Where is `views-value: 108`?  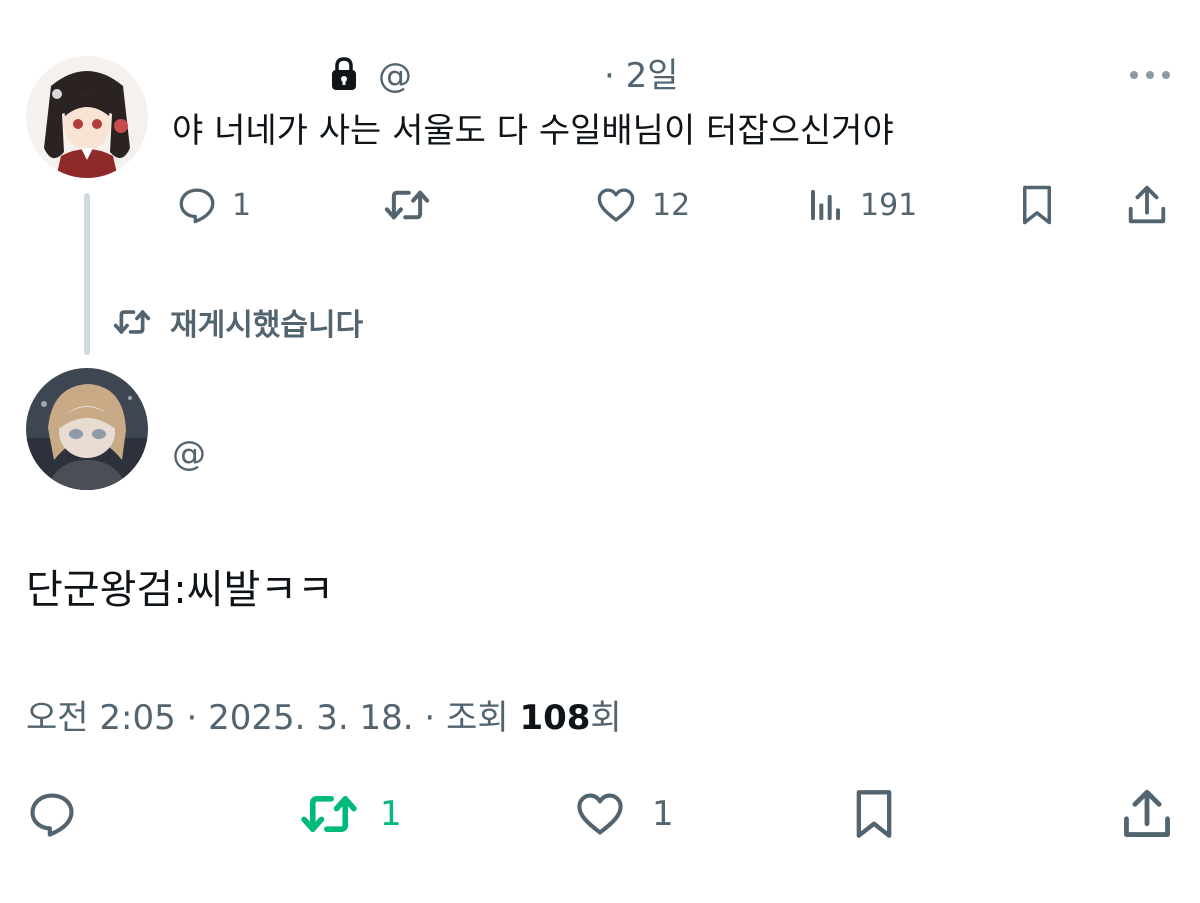 views-value: 108 is located at coordinates (555, 718).